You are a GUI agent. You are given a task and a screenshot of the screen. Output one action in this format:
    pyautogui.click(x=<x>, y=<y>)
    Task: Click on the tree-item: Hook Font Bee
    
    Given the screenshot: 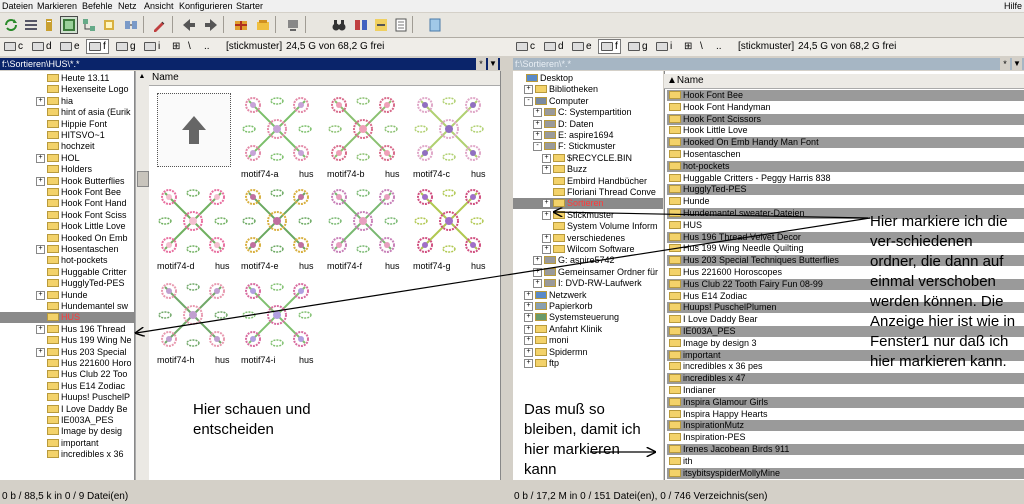 What is the action you would take?
    pyautogui.click(x=67, y=192)
    